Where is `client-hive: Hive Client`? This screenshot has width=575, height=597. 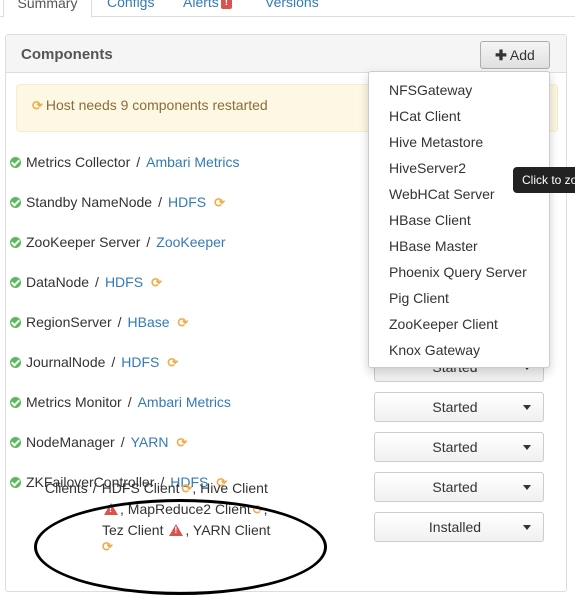
client-hive: Hive Client is located at coordinates (234, 488).